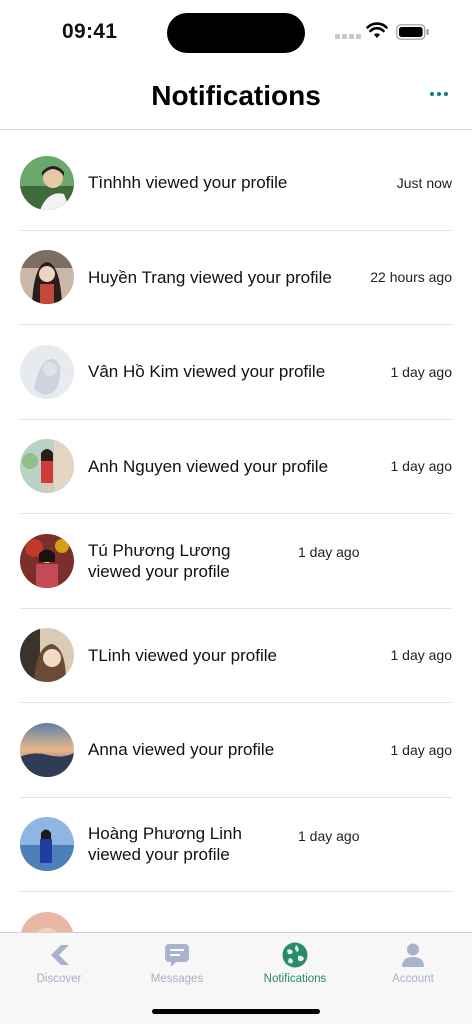  I want to click on cellular-signal-icon, so click(348, 36).